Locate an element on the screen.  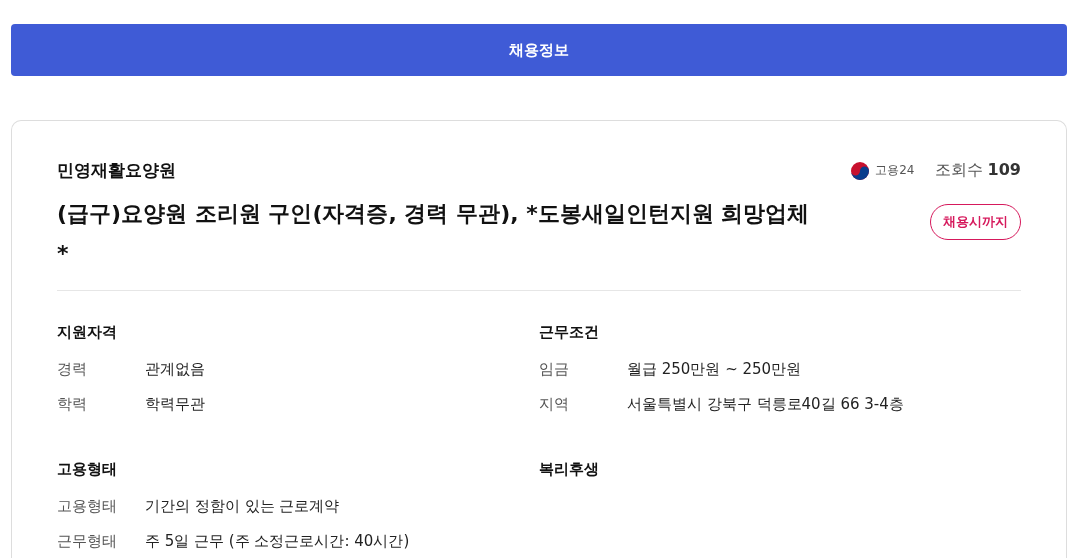
field-value: 주 5일 근무 (주 소정근로시간: 40시간) is located at coordinates (277, 542).